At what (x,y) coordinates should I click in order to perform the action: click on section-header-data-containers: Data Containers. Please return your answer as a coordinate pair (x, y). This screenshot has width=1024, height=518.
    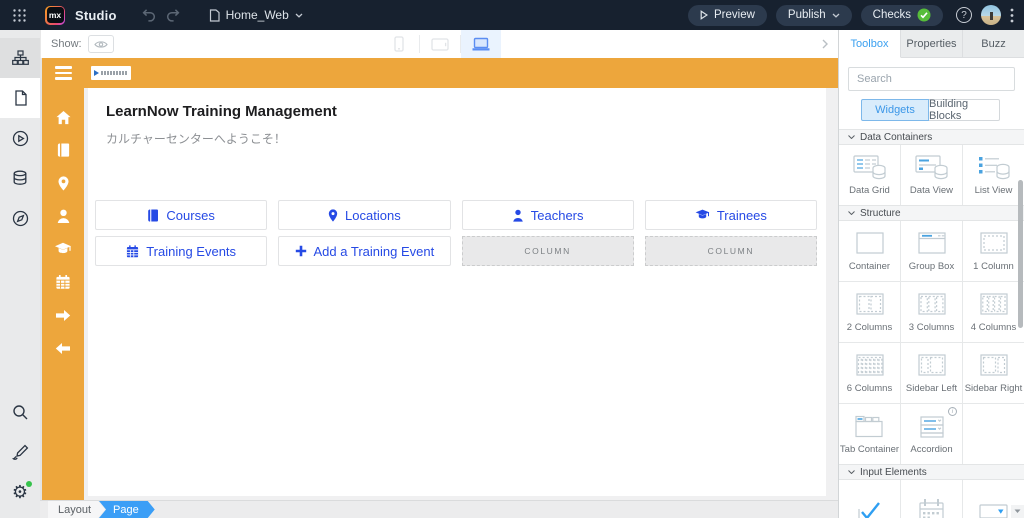
    Looking at the image, I should click on (931, 137).